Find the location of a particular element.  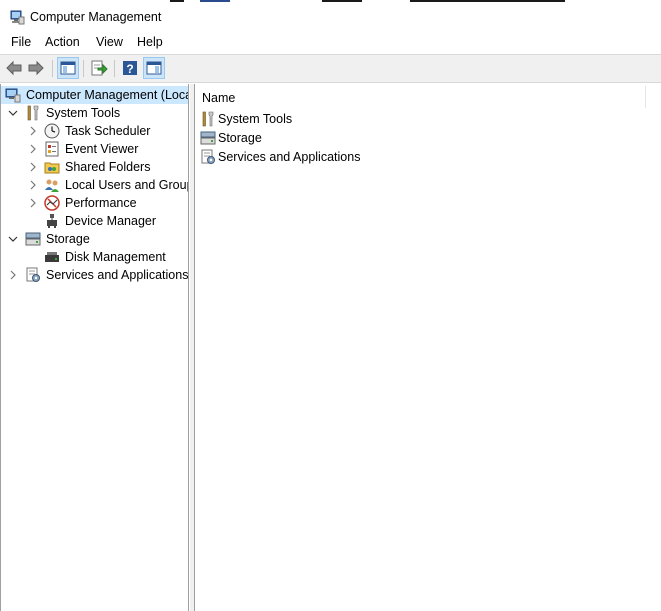

tree-item-disk-management: Disk Management is located at coordinates (94, 257).